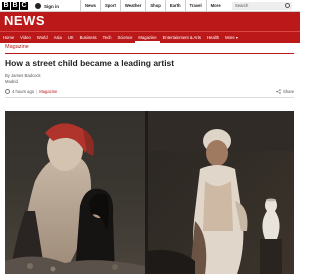  I want to click on top-nav-item-more: More, so click(215, 6).